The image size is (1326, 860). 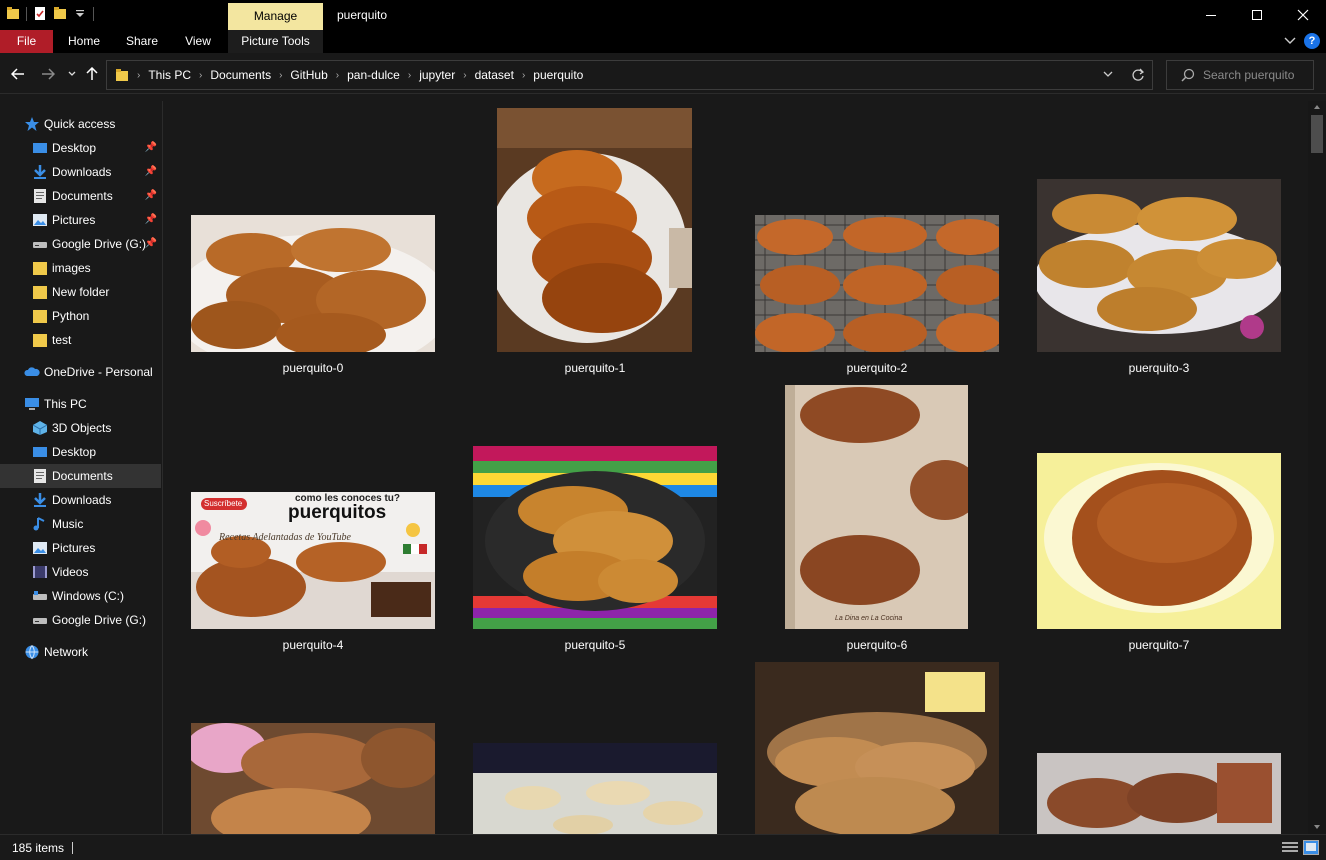 I want to click on folder-icon, so click(x=13, y=13).